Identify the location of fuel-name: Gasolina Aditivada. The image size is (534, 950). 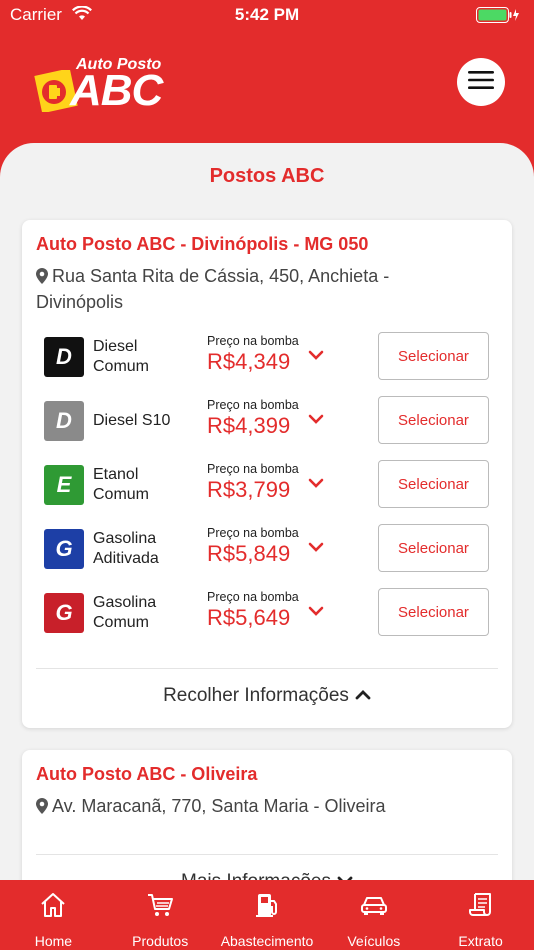
(126, 548).